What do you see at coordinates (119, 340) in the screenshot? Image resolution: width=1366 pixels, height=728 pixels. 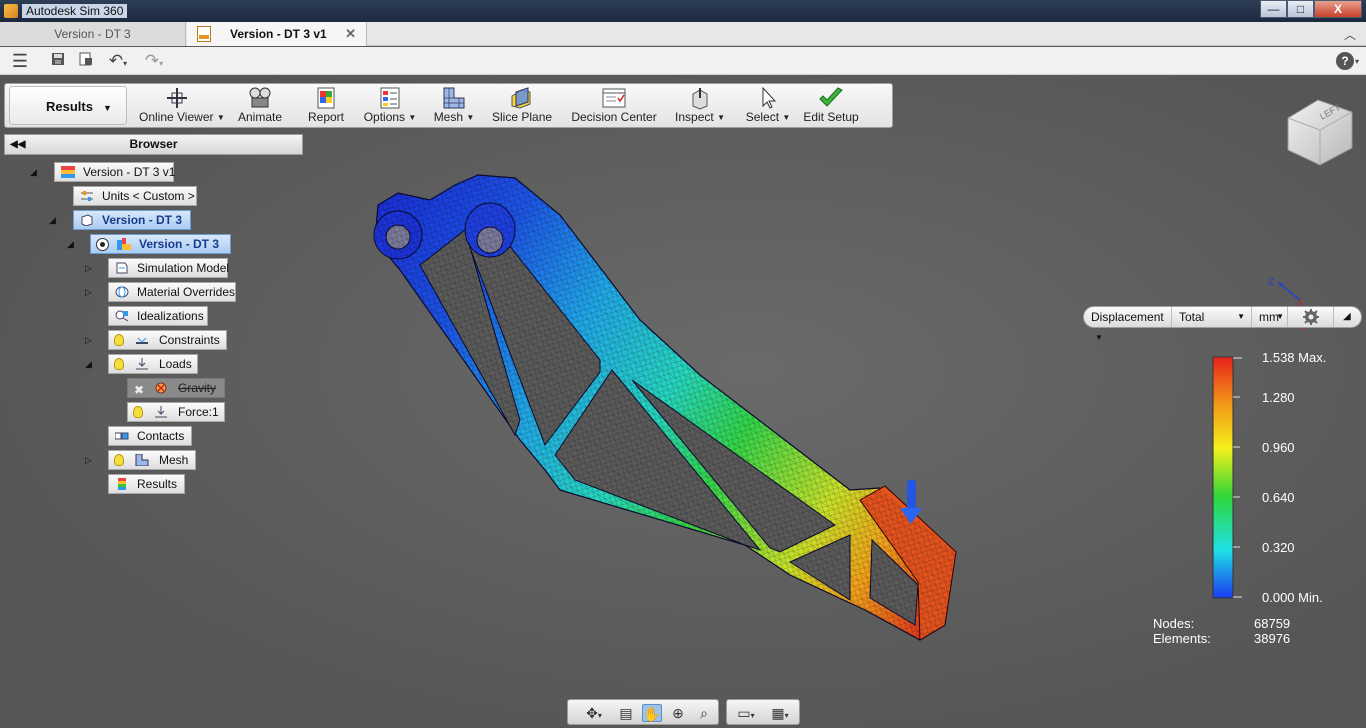 I see `constraints-bulb-icon` at bounding box center [119, 340].